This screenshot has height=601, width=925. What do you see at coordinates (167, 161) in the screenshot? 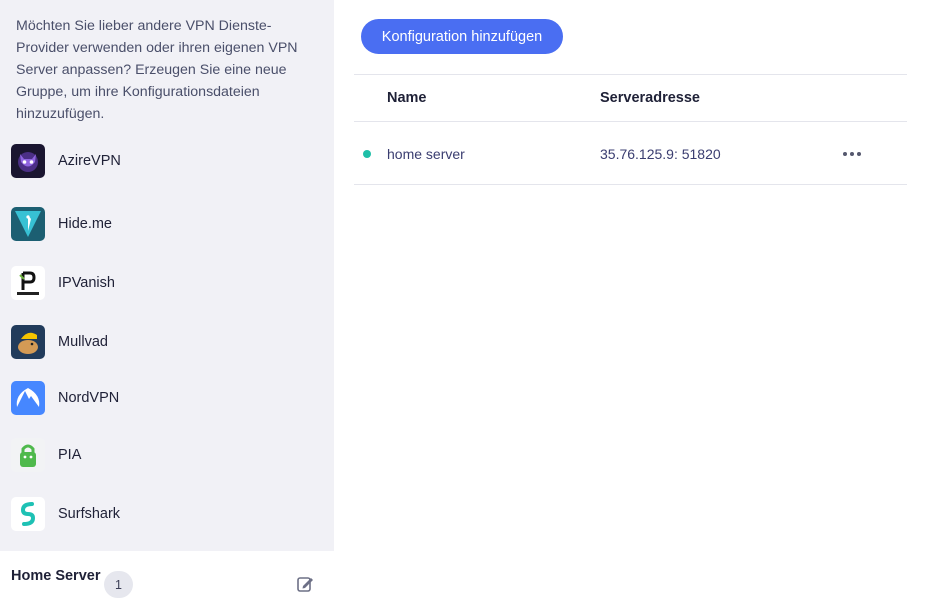
I see `provider-item-azirevpn: AzireVPN` at bounding box center [167, 161].